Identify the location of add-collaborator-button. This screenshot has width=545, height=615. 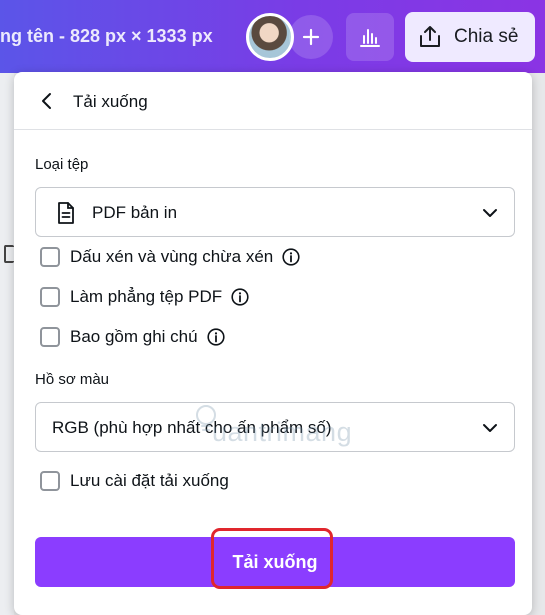
(311, 37).